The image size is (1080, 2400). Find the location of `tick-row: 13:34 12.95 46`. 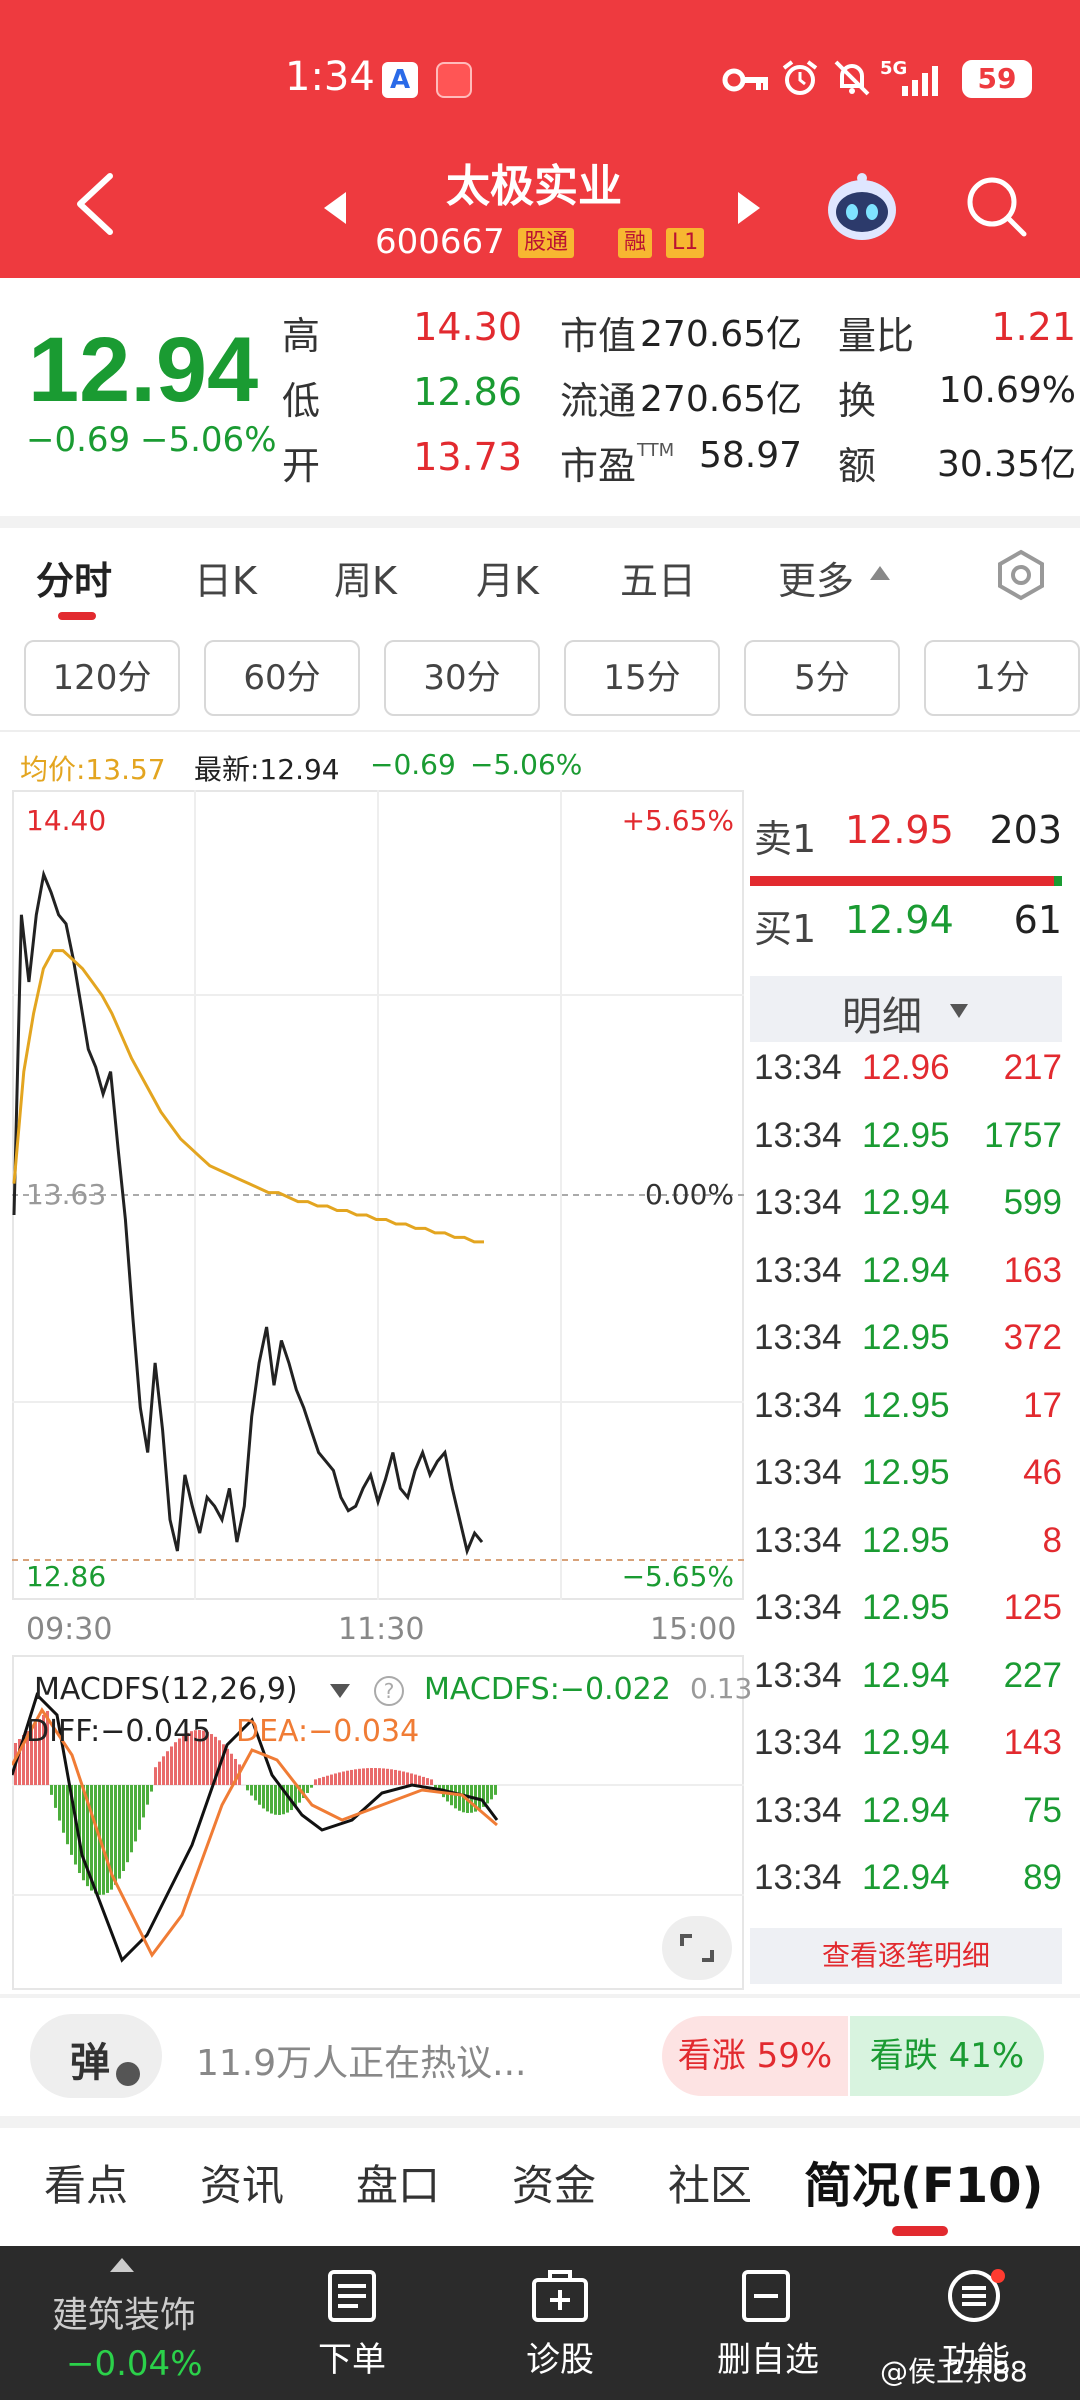

tick-row: 13:34 12.95 46 is located at coordinates (908, 1478).